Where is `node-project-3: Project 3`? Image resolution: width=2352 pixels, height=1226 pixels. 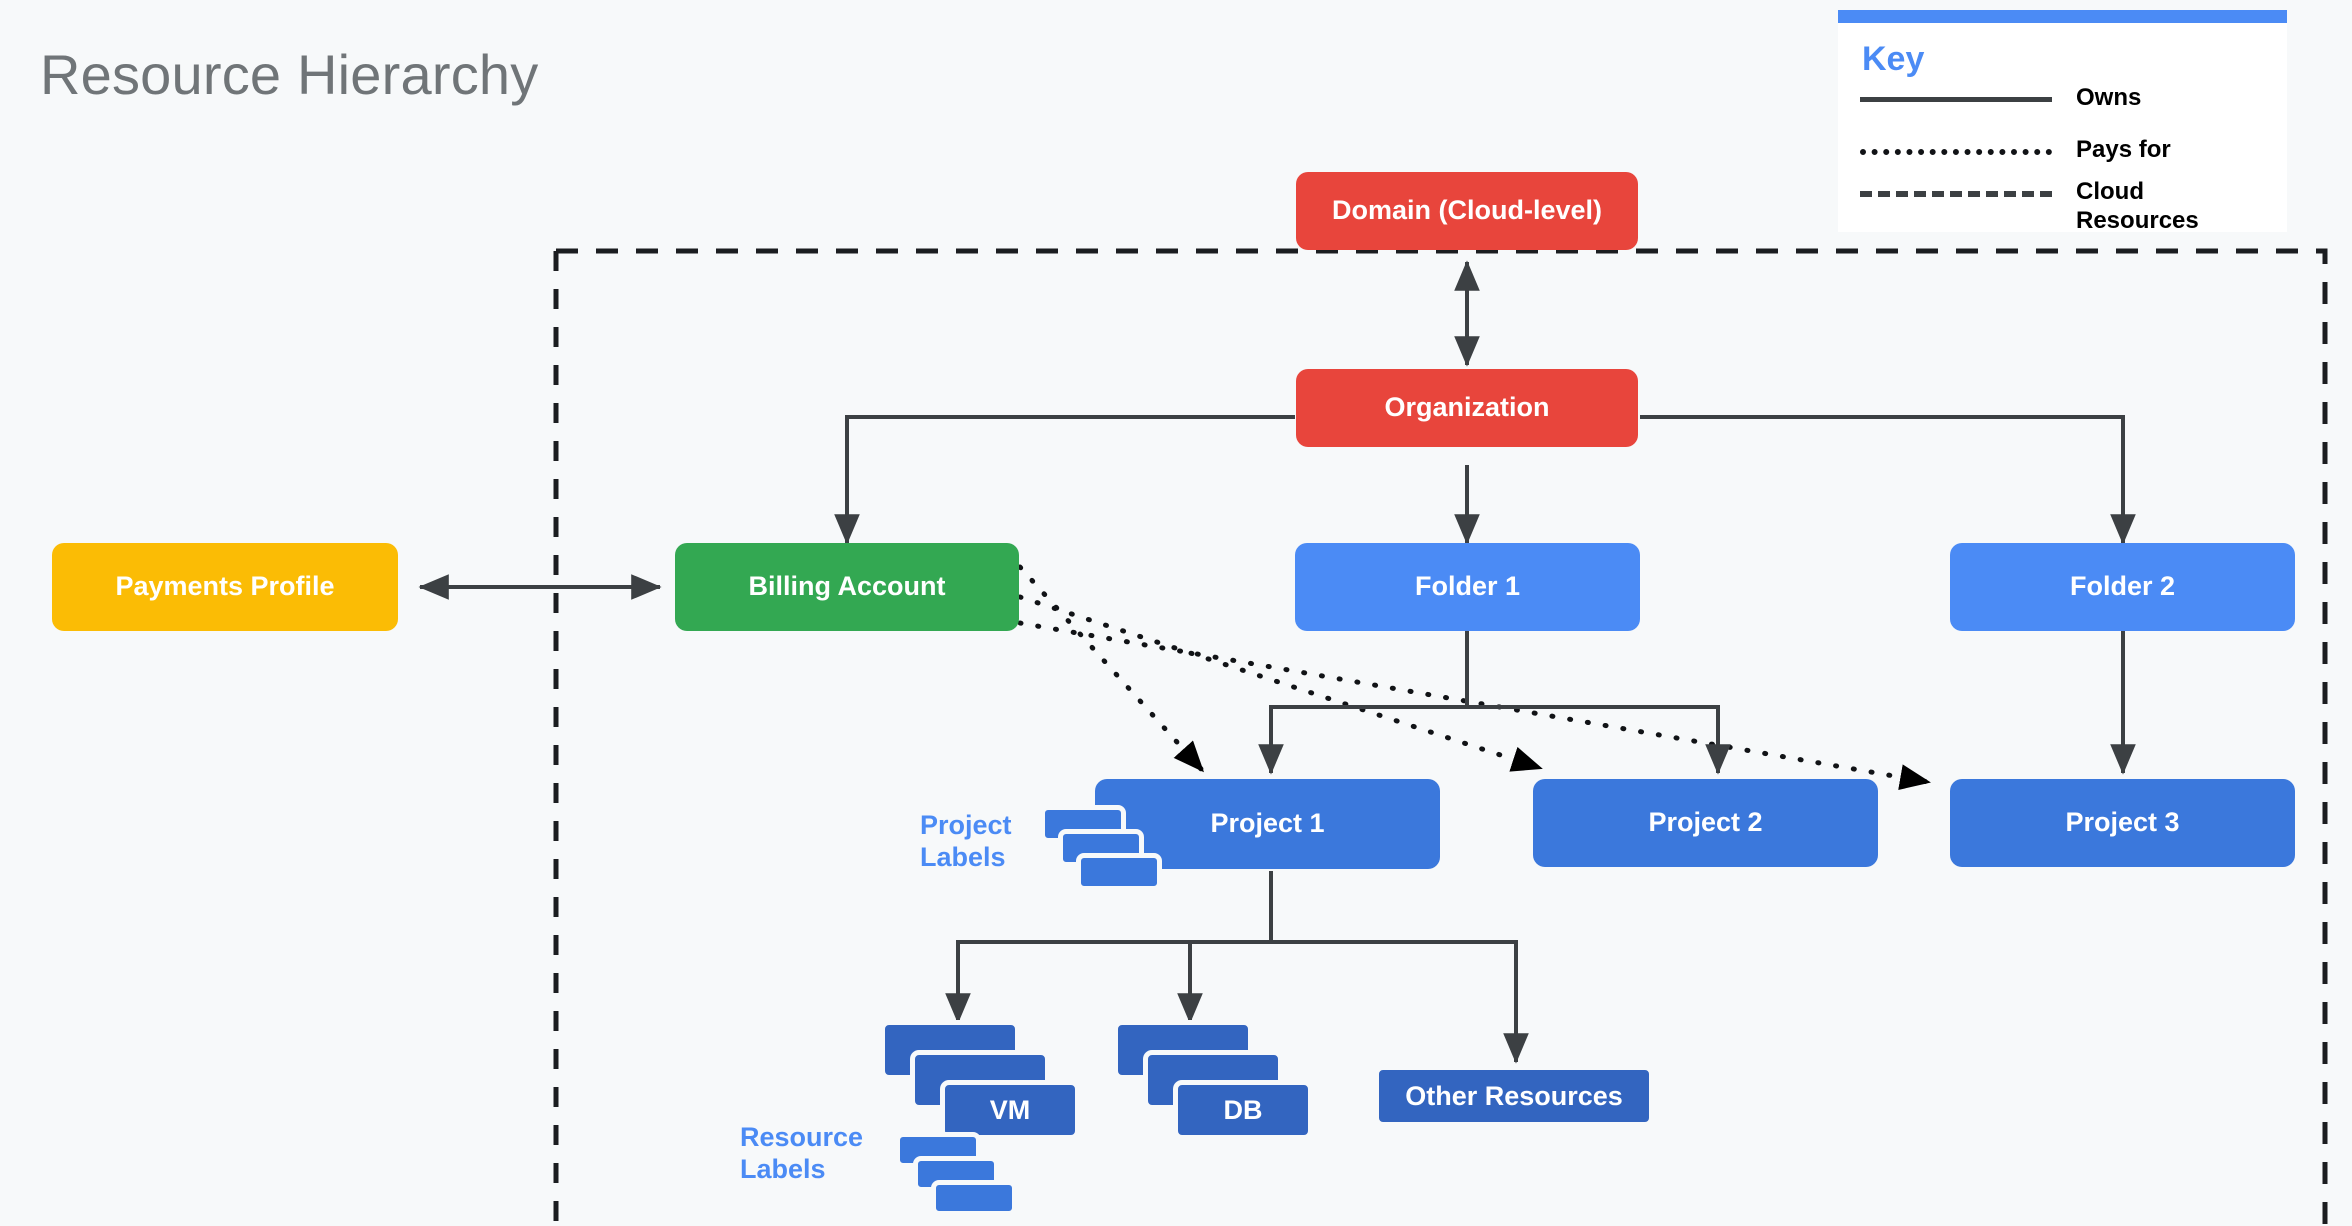
node-project-3: Project 3 is located at coordinates (2122, 823).